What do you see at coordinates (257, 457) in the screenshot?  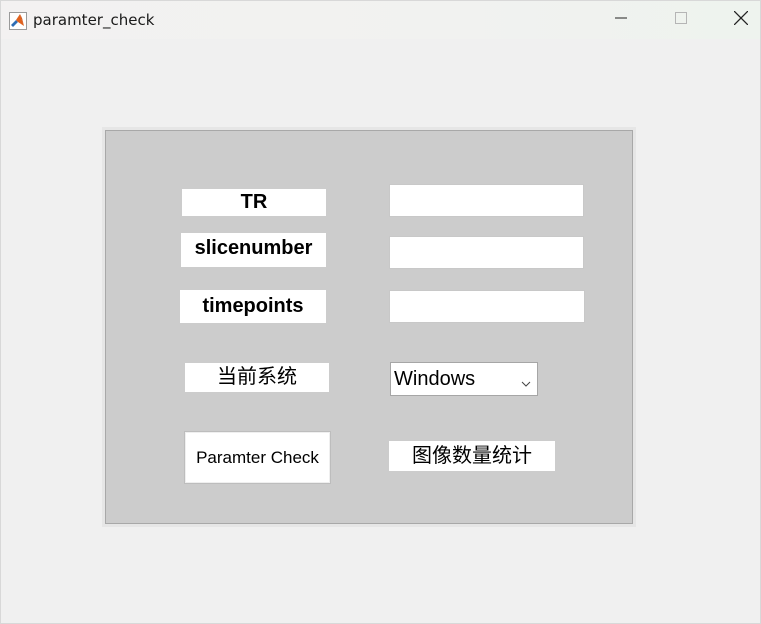 I see `paramter-check-button: Paramter Check` at bounding box center [257, 457].